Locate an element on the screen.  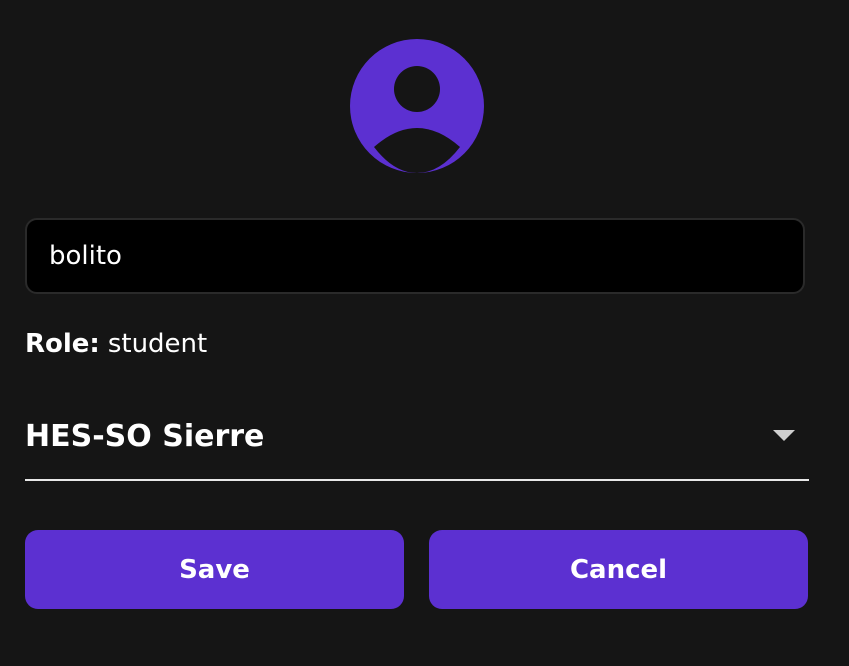
dropdown-arrow-icon is located at coordinates (784, 435).